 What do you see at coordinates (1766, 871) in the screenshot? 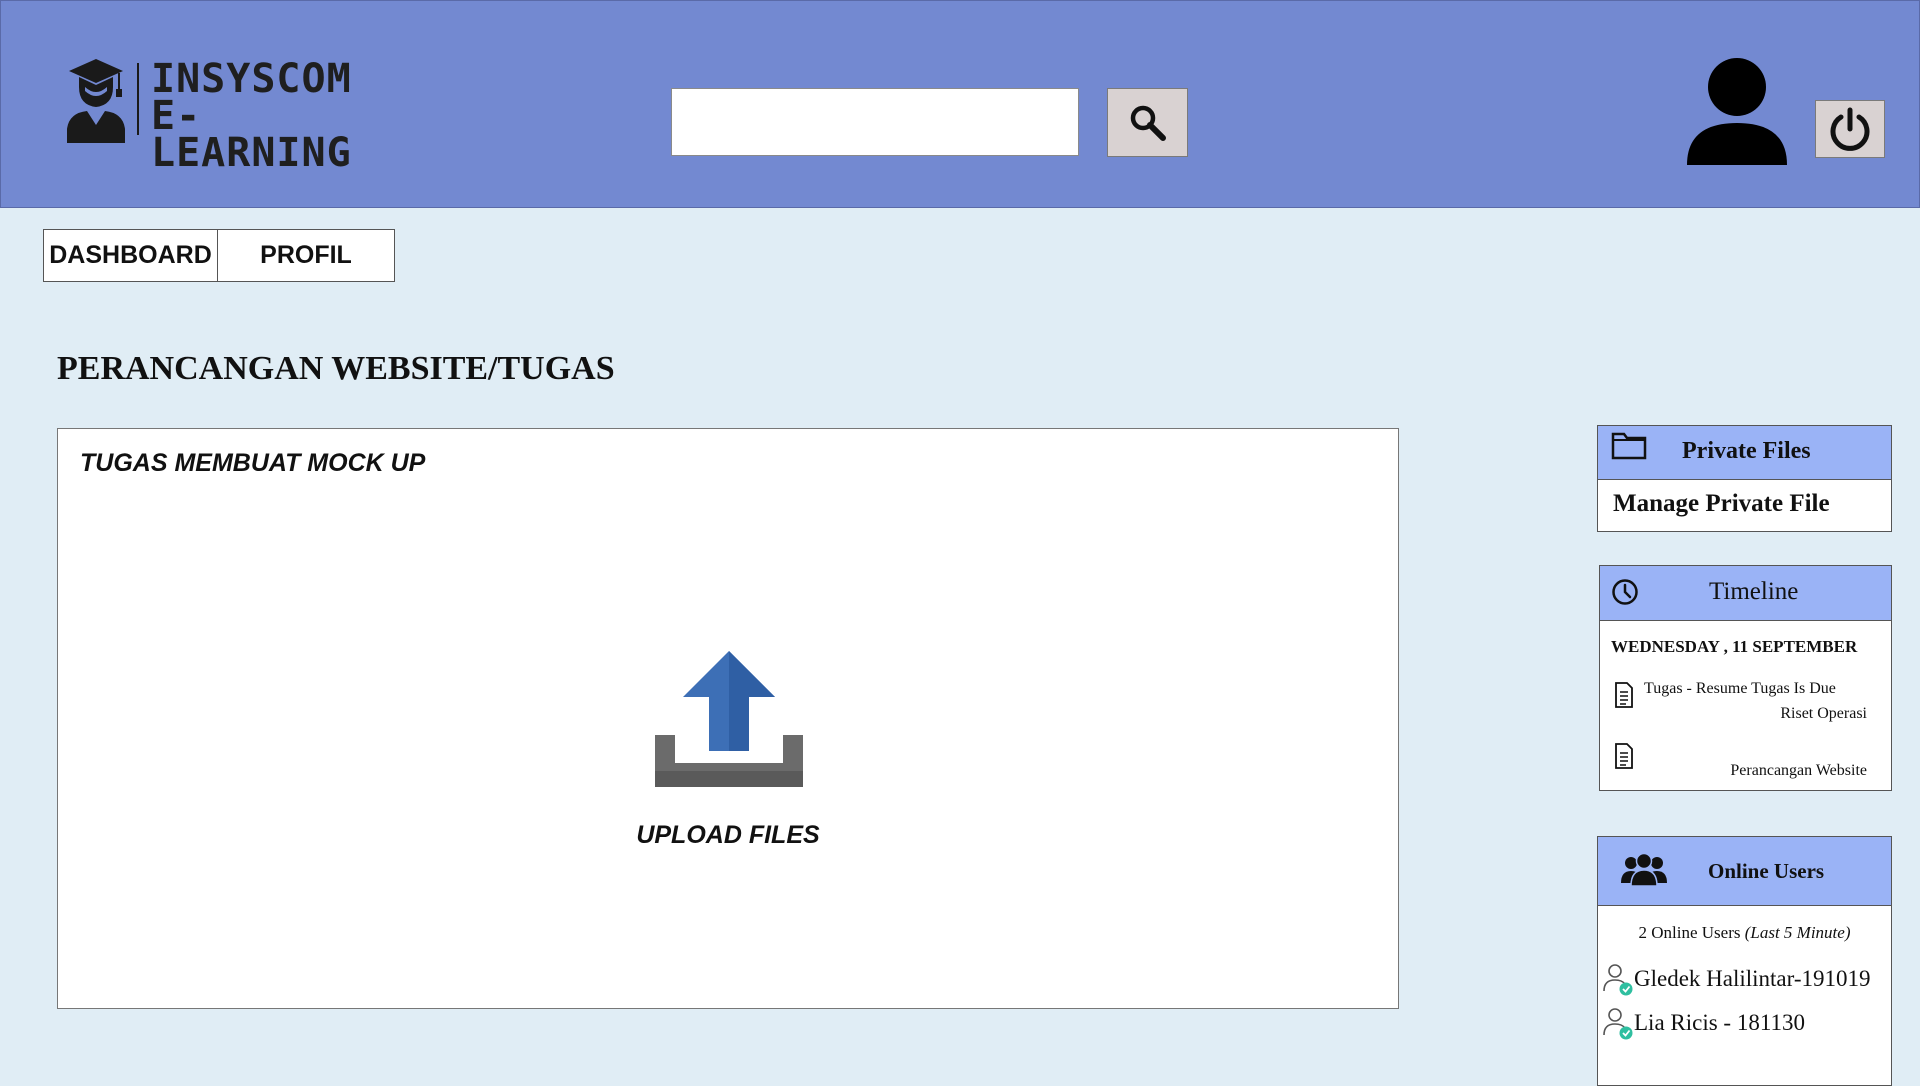
I see `online-users-title: Online Users` at bounding box center [1766, 871].